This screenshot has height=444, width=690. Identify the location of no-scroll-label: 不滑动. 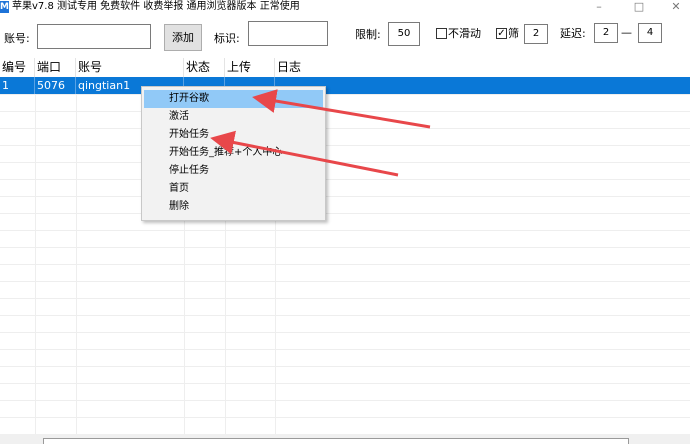
(464, 33).